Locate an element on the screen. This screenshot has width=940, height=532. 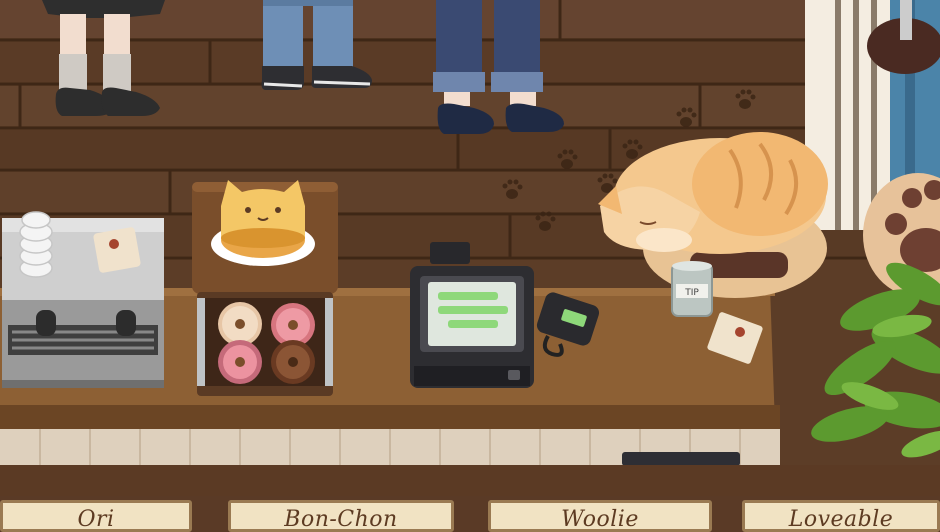
customer-tag-label: Loveable is located at coordinates (841, 519).